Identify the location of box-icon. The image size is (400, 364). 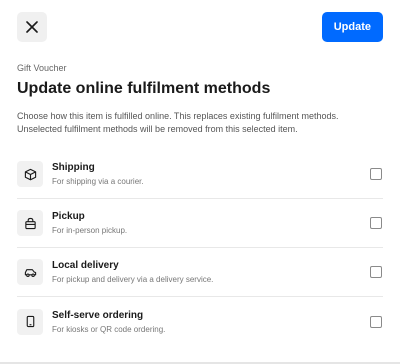
(30, 174).